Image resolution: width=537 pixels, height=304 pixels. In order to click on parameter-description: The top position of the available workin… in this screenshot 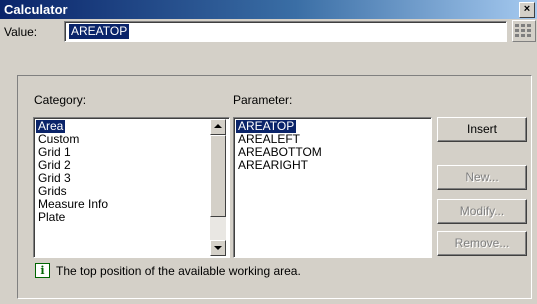, I will do `click(178, 271)`.